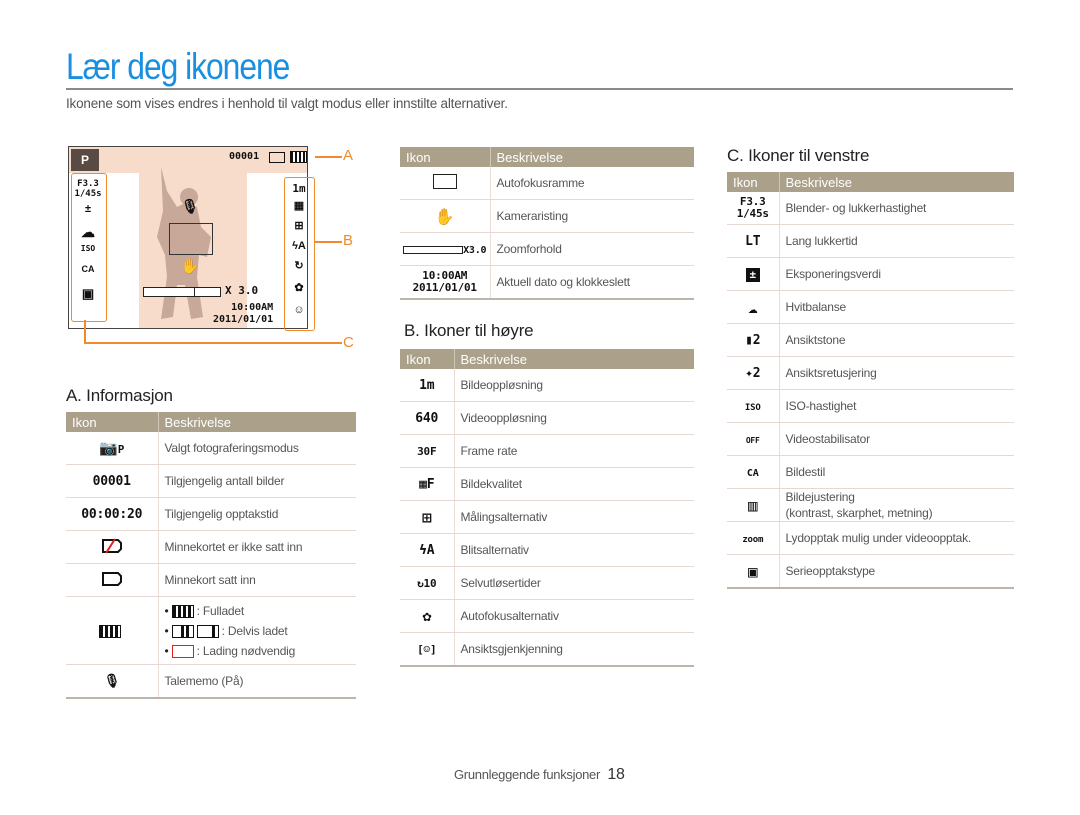 The width and height of the screenshot is (1080, 815). What do you see at coordinates (88, 189) in the screenshot?
I see `aperture-shutter-readout: F3.3 1/45s` at bounding box center [88, 189].